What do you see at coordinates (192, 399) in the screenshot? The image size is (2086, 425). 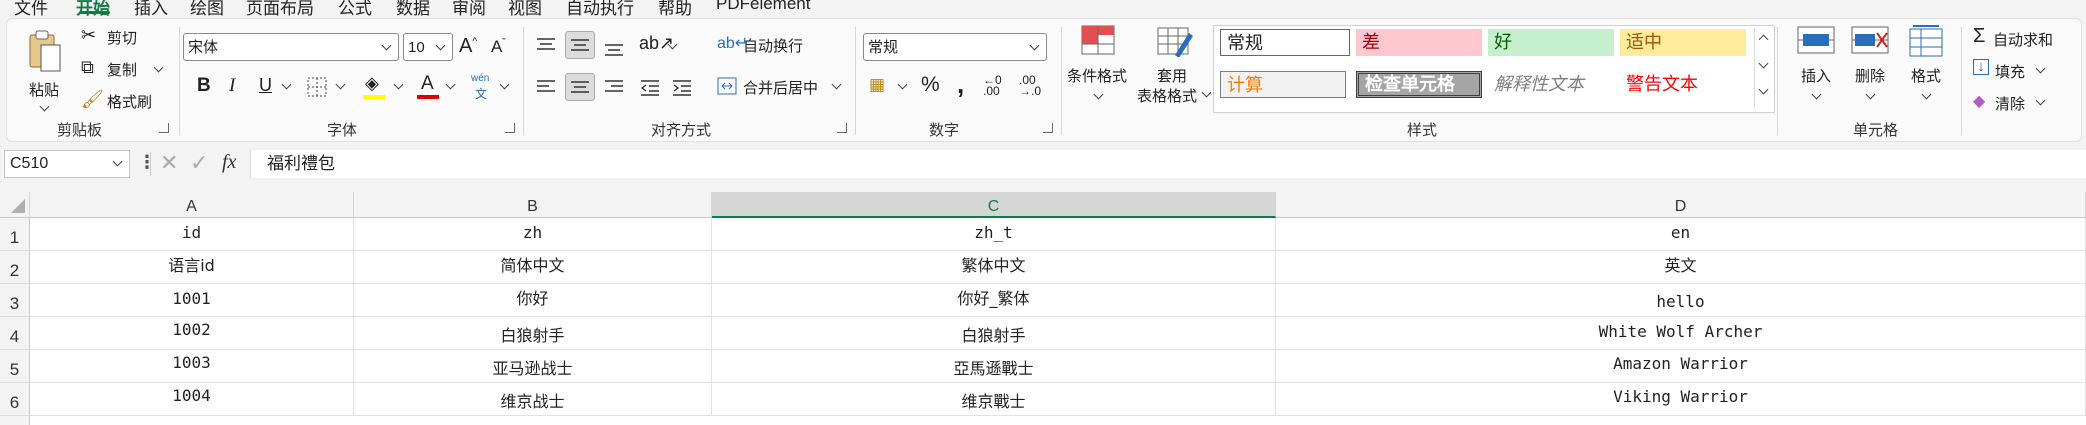 I see `cell-a6: 1004` at bounding box center [192, 399].